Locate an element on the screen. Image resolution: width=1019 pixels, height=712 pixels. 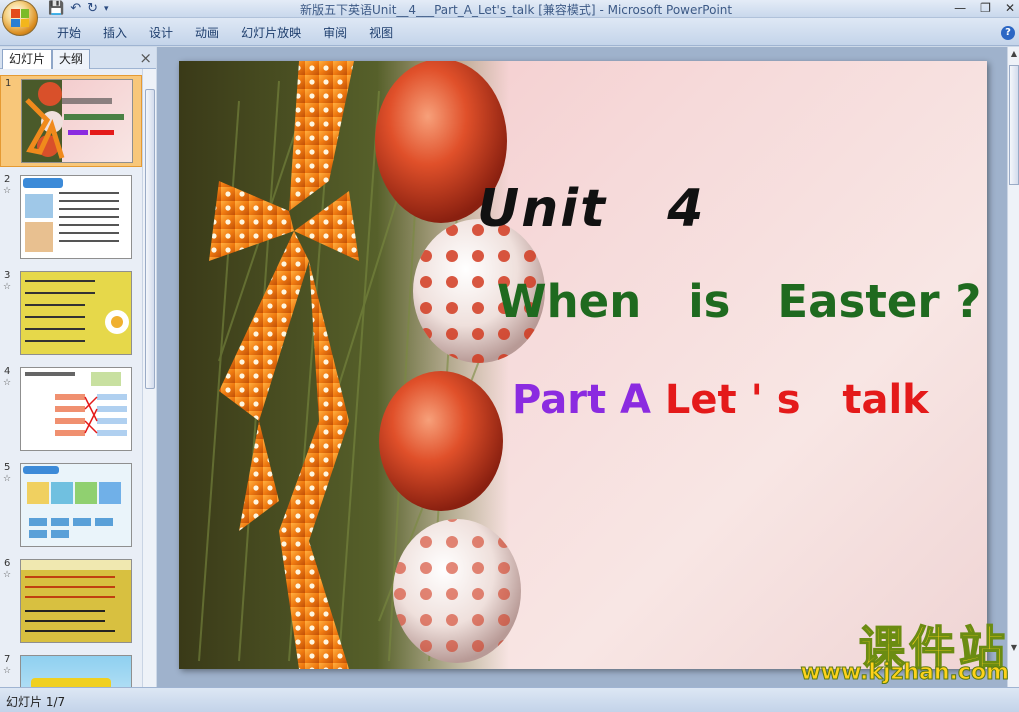
slides-panel: 幻灯片 大纲 × 1 2 ☆ 3 ☆ 4 ☆ 5 ☆ 6 ☆ 7 ☆ is located at coordinates (78, 367).